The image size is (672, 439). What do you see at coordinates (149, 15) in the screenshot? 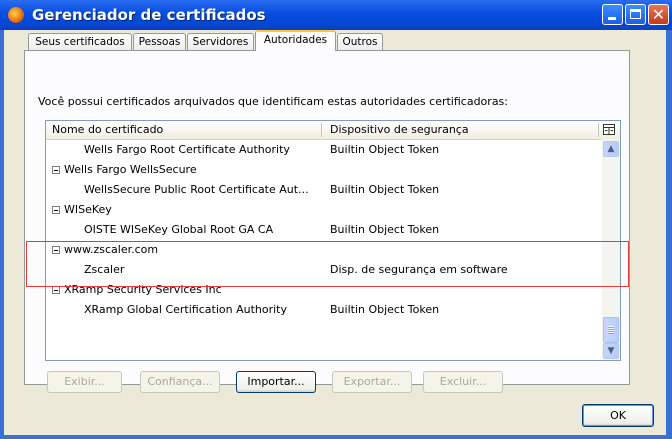
I see `window-title: Gerenciador de certificados` at bounding box center [149, 15].